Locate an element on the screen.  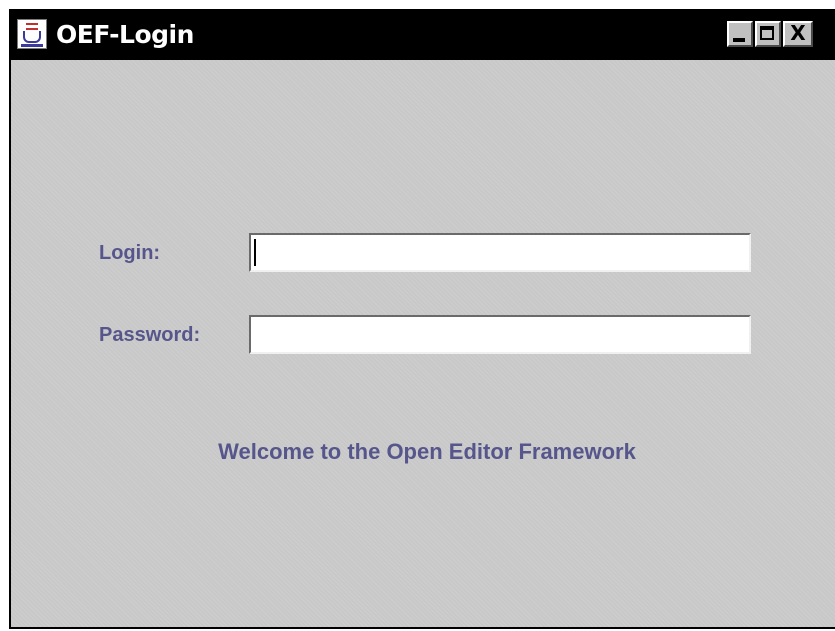
password-label: Password: is located at coordinates (150, 335).